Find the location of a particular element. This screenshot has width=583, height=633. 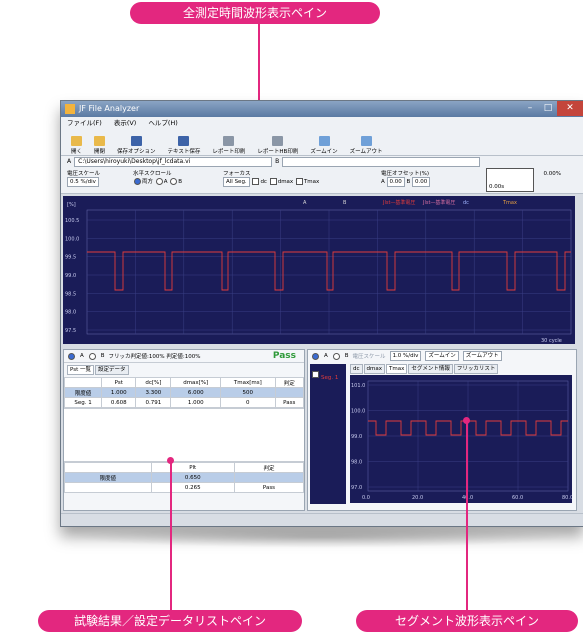

focus-select: All Seg. is located at coordinates (236, 182).